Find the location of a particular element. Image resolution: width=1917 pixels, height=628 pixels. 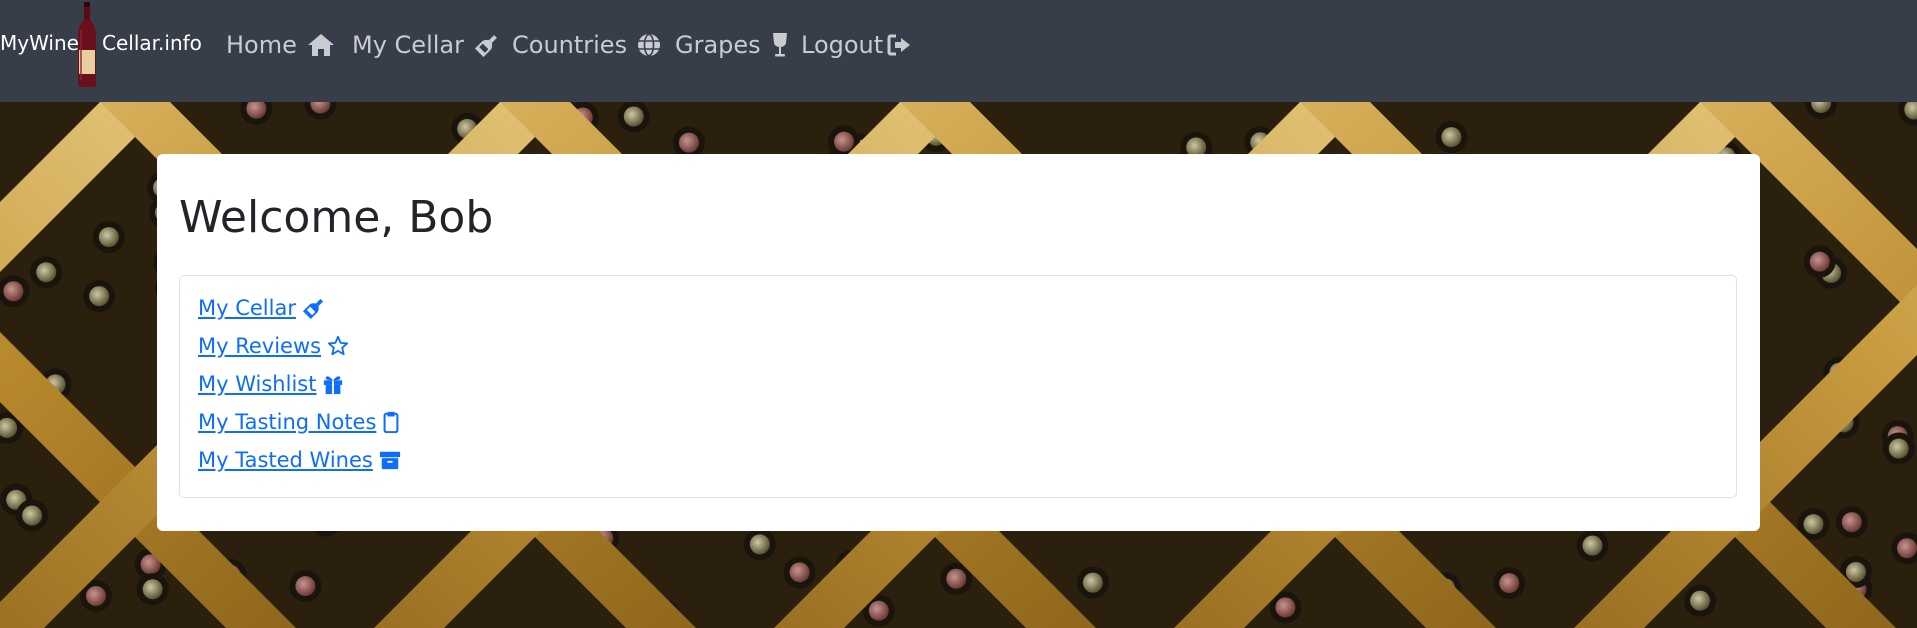

link-my-reviews-label: My Reviews is located at coordinates (260, 346).